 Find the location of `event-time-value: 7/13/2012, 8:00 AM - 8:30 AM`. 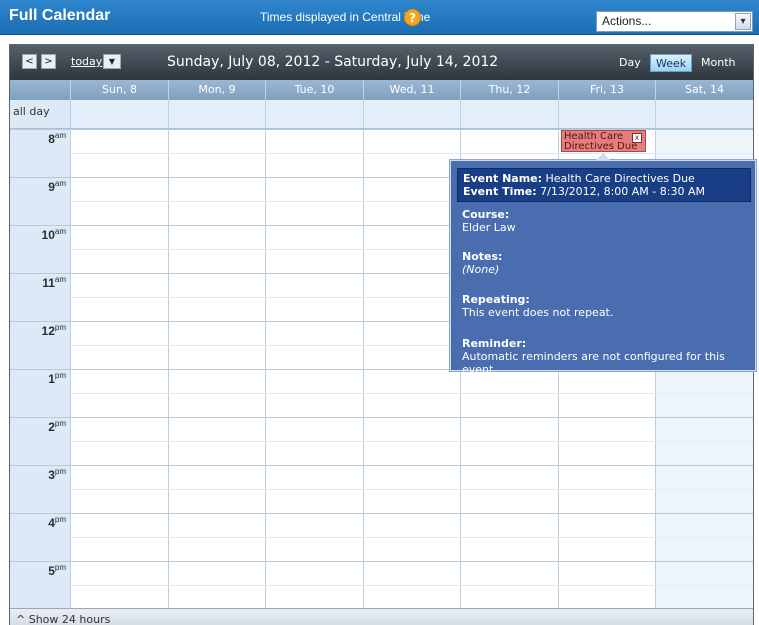

event-time-value: 7/13/2012, 8:00 AM - 8:30 AM is located at coordinates (622, 191).